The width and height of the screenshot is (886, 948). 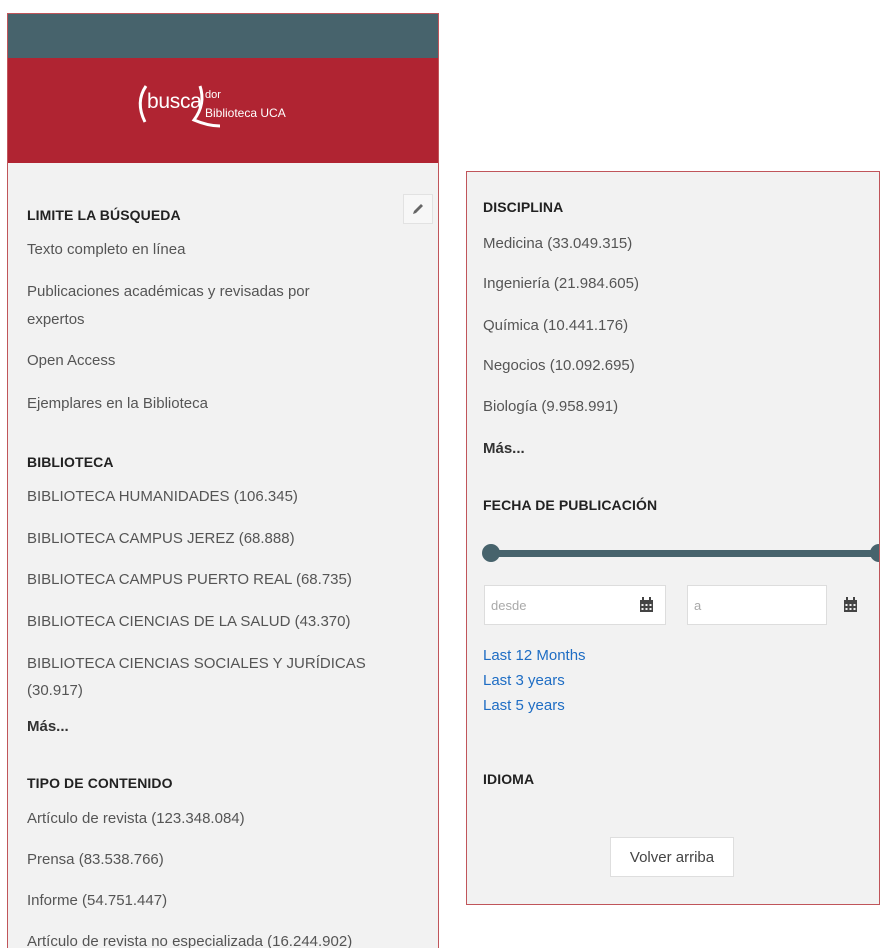 What do you see at coordinates (874, 553) in the screenshot?
I see `date-range-slider-max-handle` at bounding box center [874, 553].